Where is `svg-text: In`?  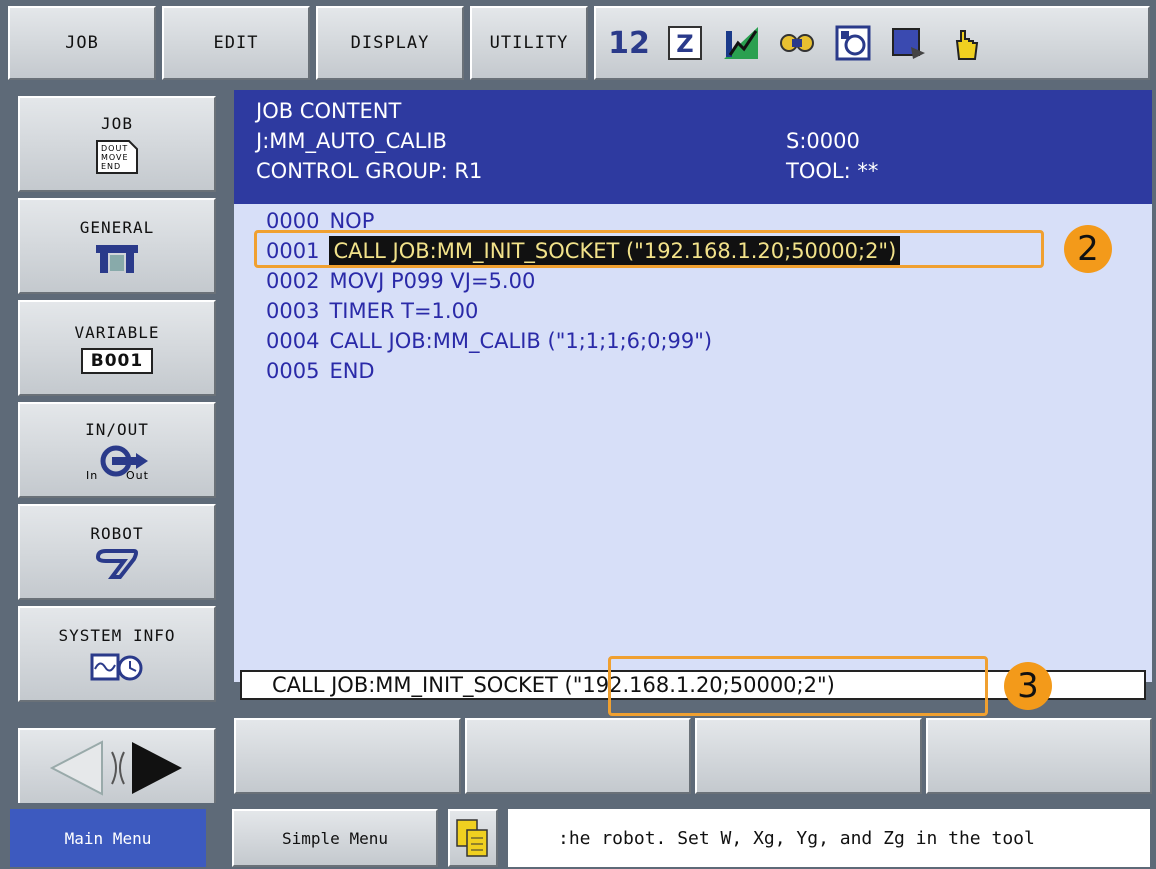 svg-text: In is located at coordinates (92, 475).